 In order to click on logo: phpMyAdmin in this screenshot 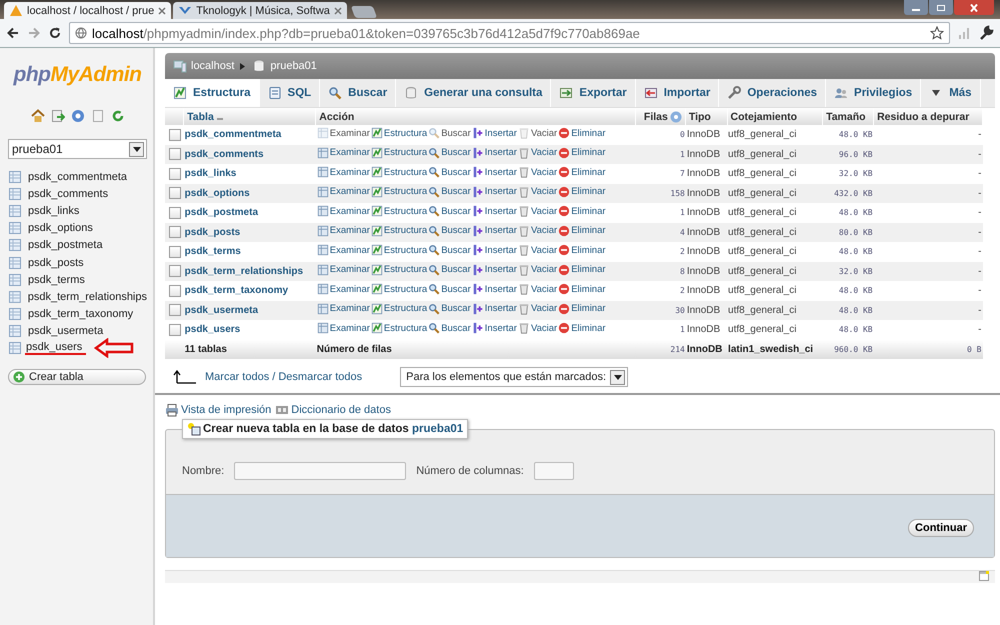, I will do `click(78, 75)`.